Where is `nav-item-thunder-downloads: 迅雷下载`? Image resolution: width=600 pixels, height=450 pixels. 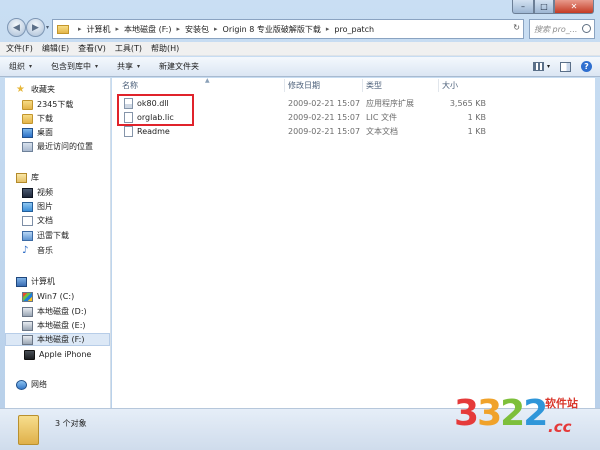
nav-item-thunder-downloads: 迅雷下载 is located at coordinates (45, 235).